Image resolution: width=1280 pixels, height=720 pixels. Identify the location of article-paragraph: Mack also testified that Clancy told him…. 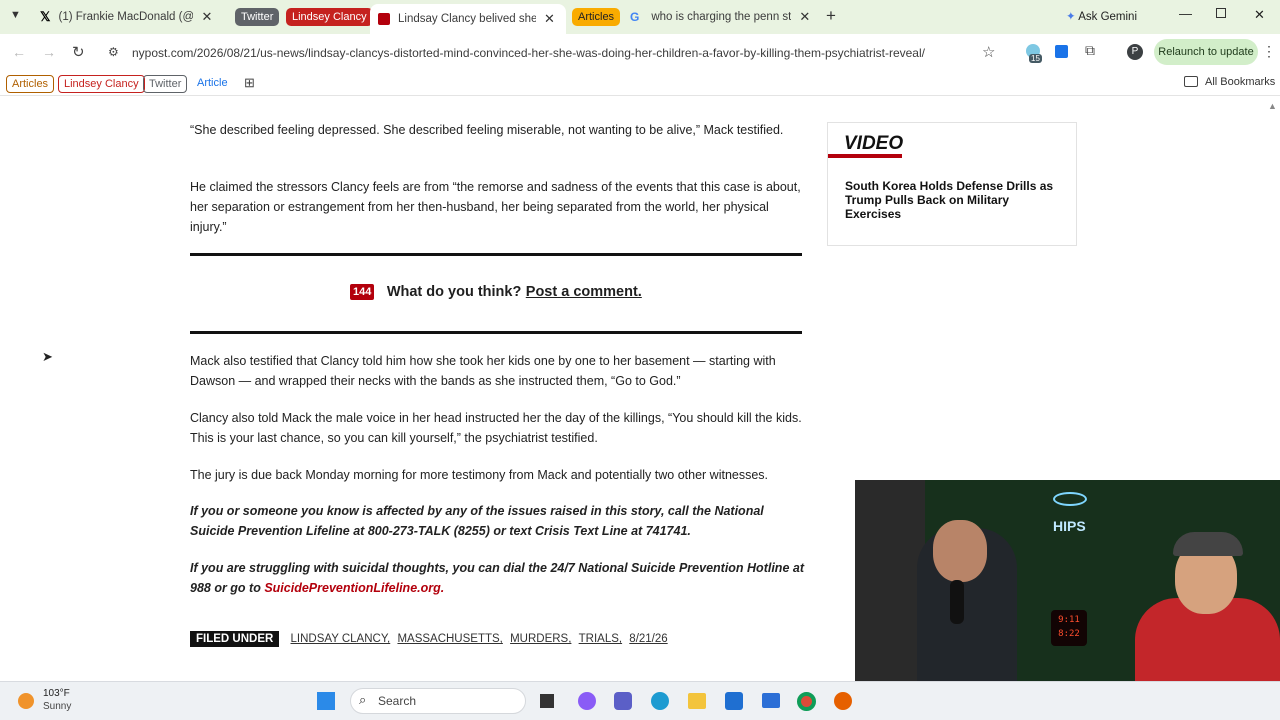
(483, 371).